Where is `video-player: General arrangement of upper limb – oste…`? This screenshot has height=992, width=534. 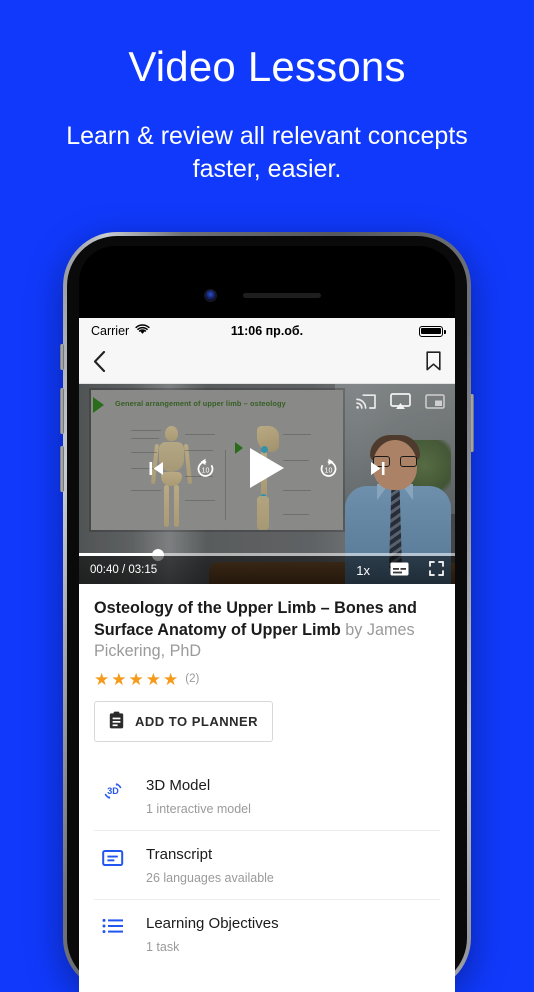 video-player: General arrangement of upper limb – oste… is located at coordinates (267, 484).